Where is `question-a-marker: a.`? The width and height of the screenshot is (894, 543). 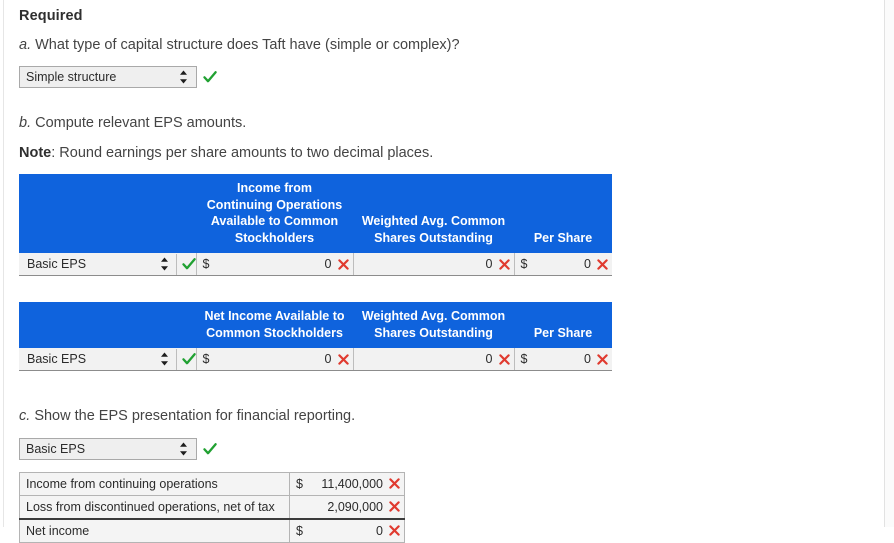
question-a-marker: a. is located at coordinates (25, 45).